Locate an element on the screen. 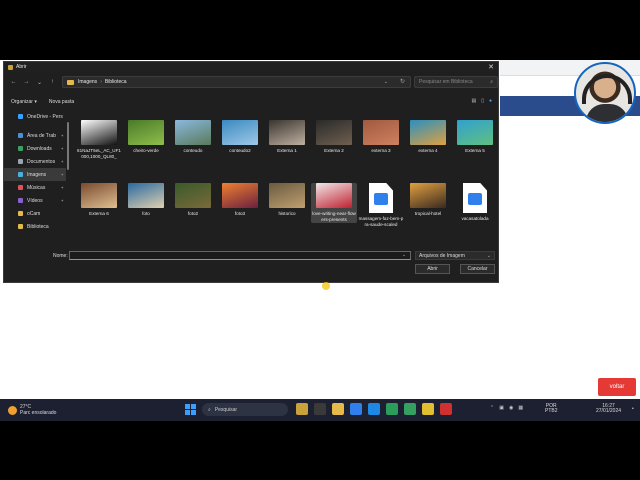  nav-item-label: Documentos is located at coordinates (41, 161).